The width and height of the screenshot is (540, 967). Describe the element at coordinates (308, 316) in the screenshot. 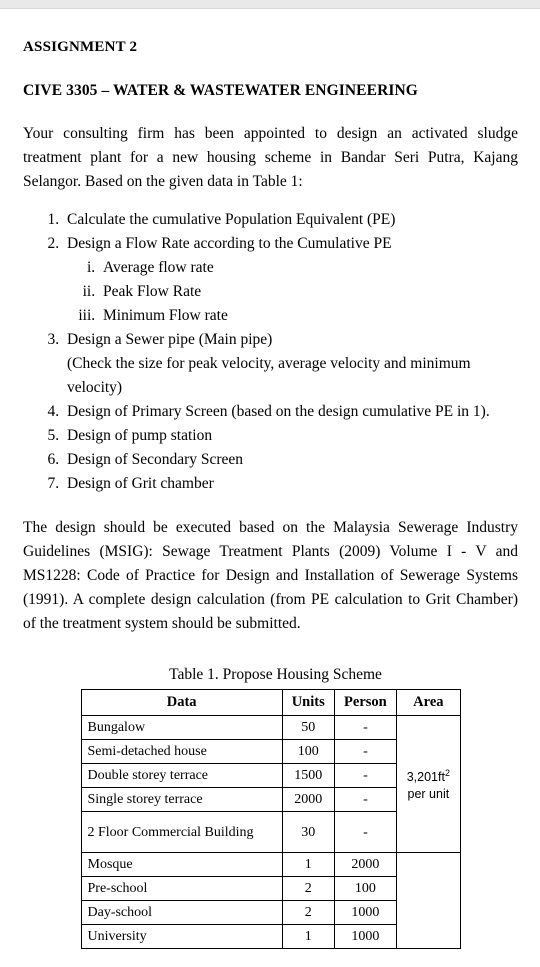

I see `list-item: Minimum Flow rate` at that location.